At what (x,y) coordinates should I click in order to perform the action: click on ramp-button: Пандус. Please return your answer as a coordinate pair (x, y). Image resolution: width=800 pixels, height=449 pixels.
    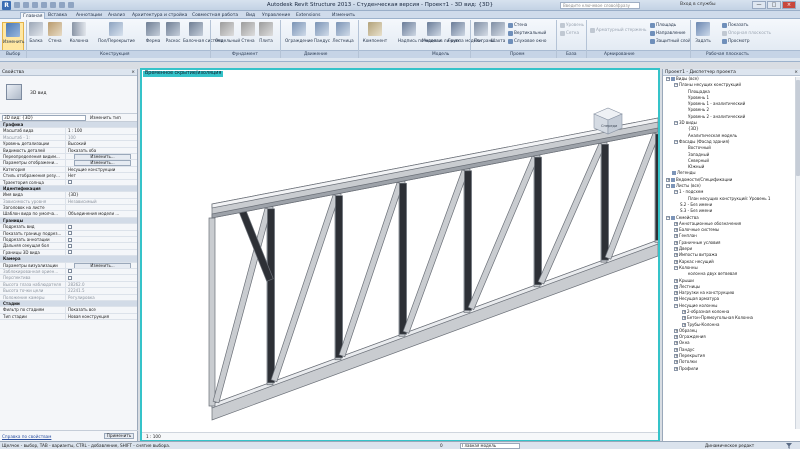
    Looking at the image, I should click on (322, 37).